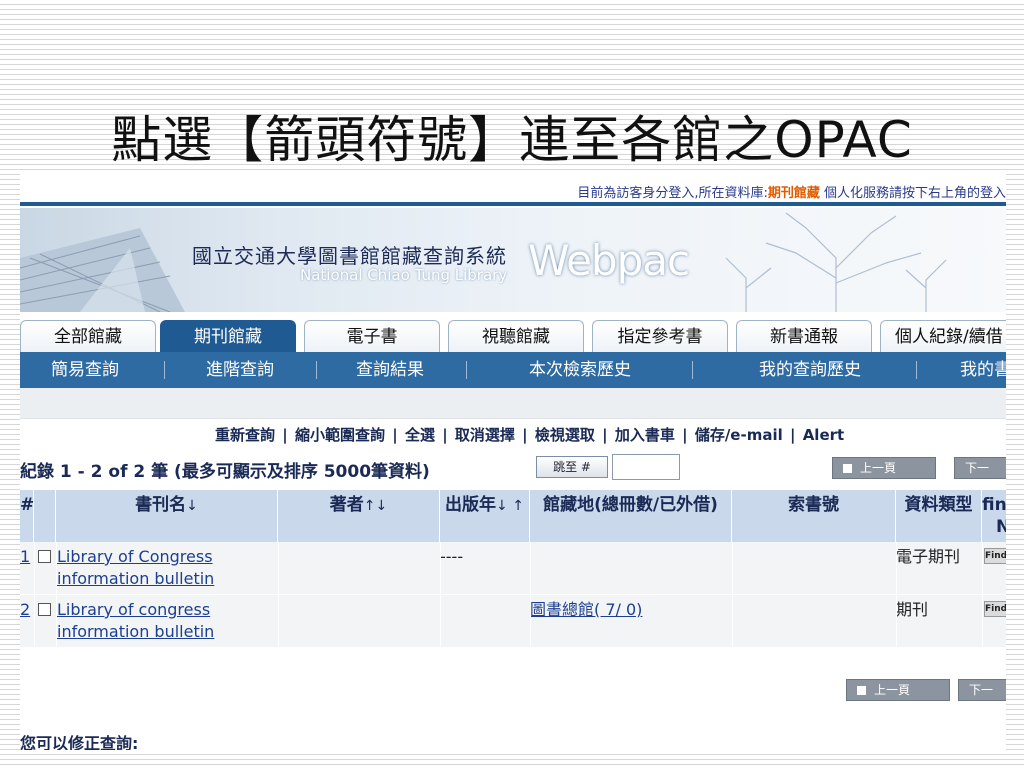  Describe the element at coordinates (660, 336) in the screenshot. I see `tab-reserve-books: 指定參考書` at that location.